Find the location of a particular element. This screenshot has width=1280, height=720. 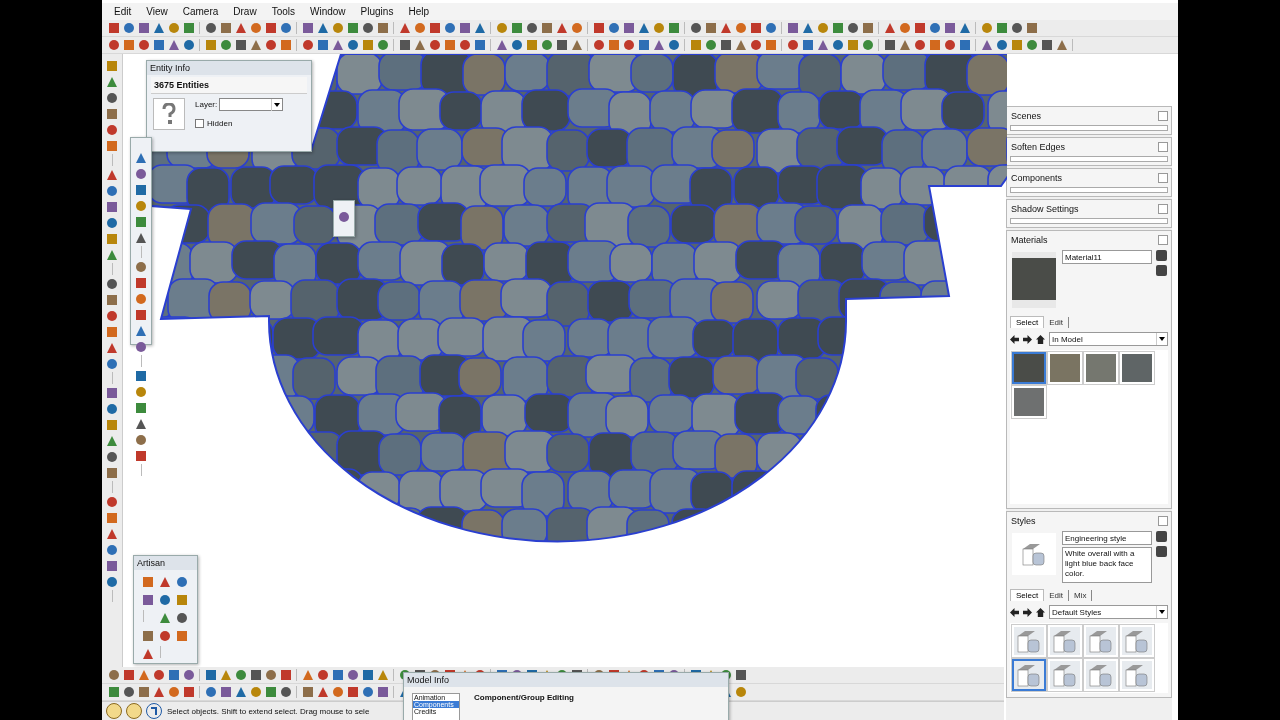

menu-item: Window is located at coordinates (328, 11).